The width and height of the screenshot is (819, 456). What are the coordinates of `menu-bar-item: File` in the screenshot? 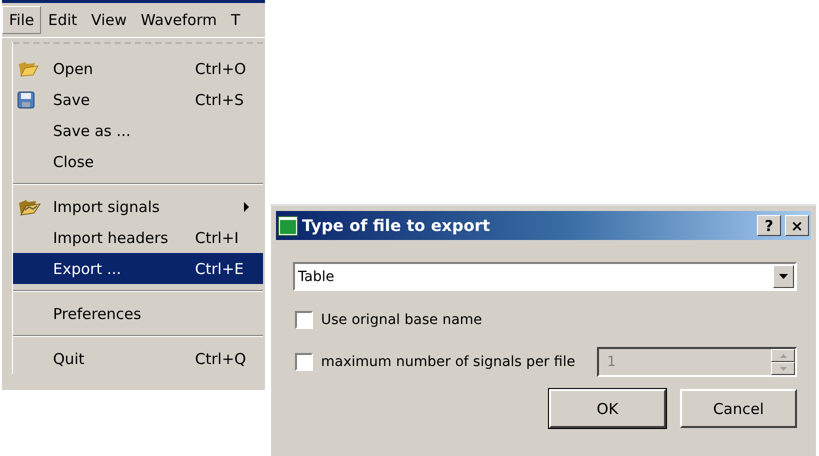 It's located at (22, 20).